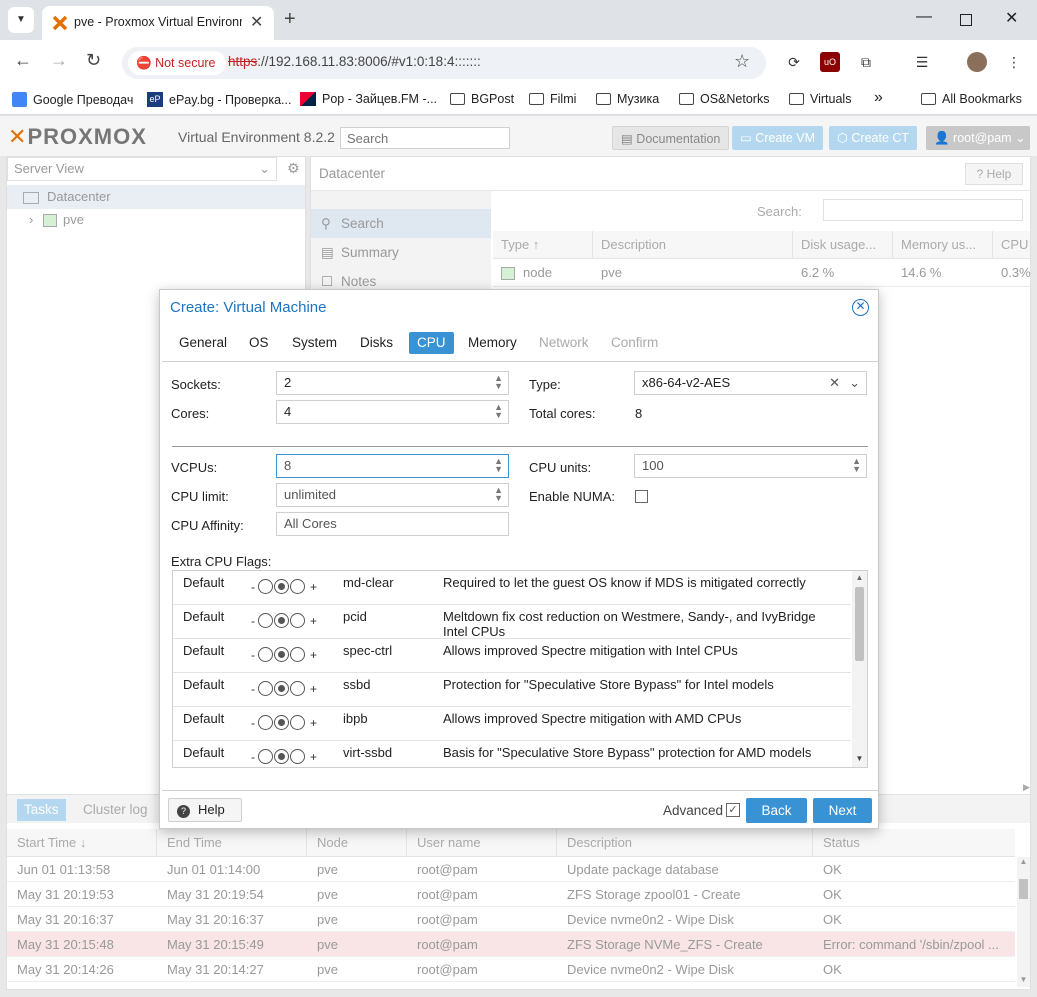 The image size is (1037, 997). Describe the element at coordinates (834, 383) in the screenshot. I see `clear-icon: ✕` at that location.